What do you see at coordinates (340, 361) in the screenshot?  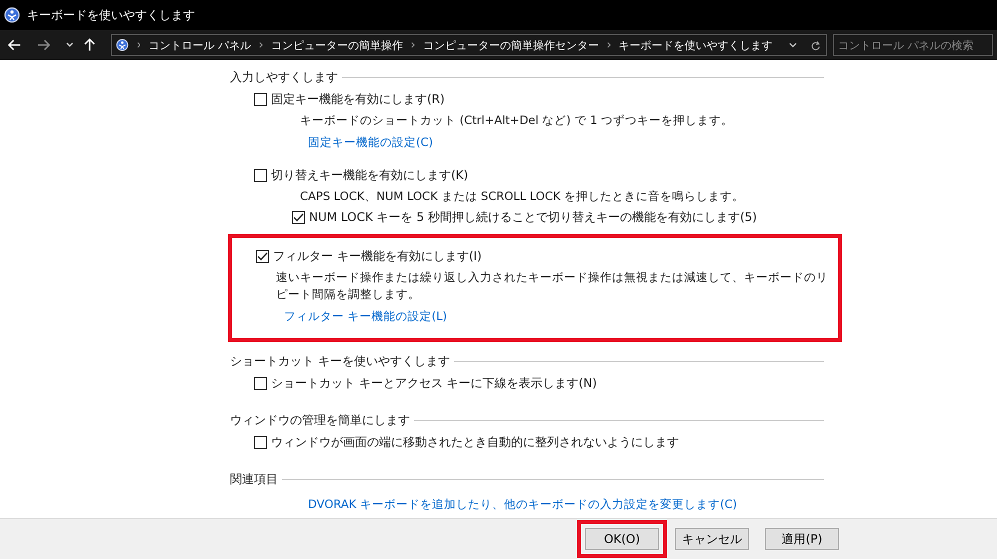 I see `section-heading: ショートカット キーを使いやすくします` at bounding box center [340, 361].